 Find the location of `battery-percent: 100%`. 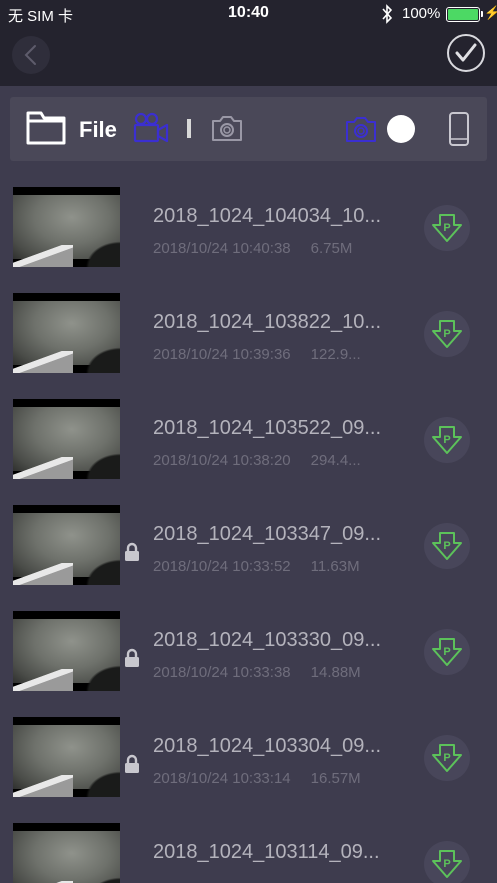

battery-percent: 100% is located at coordinates (421, 13).